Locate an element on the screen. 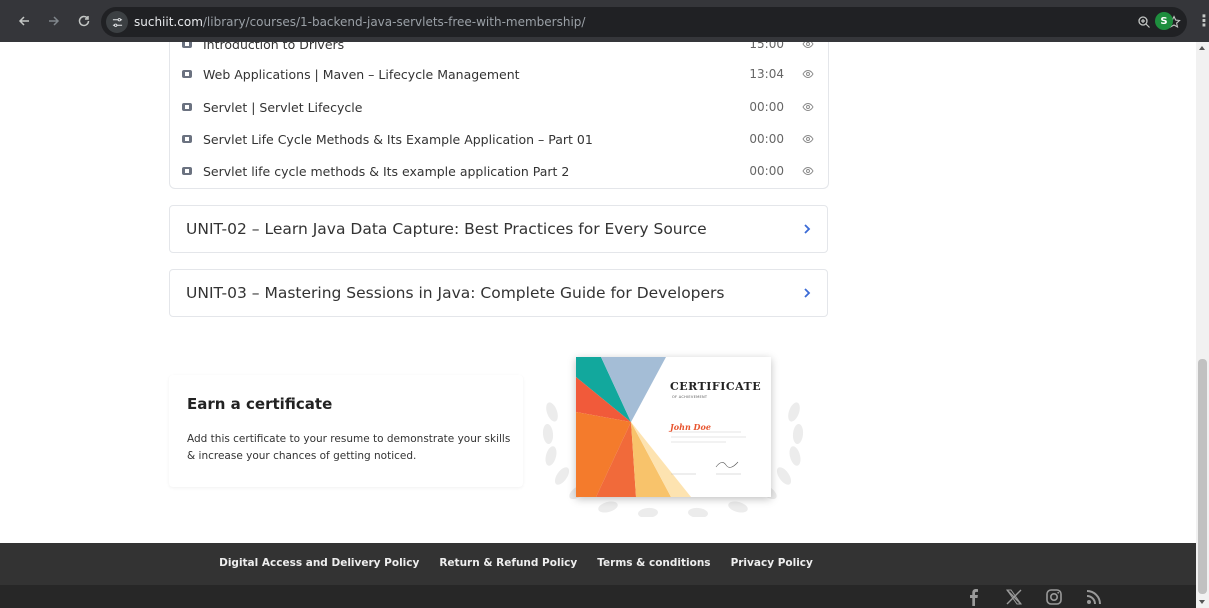  site-info-button is located at coordinates (117, 22).